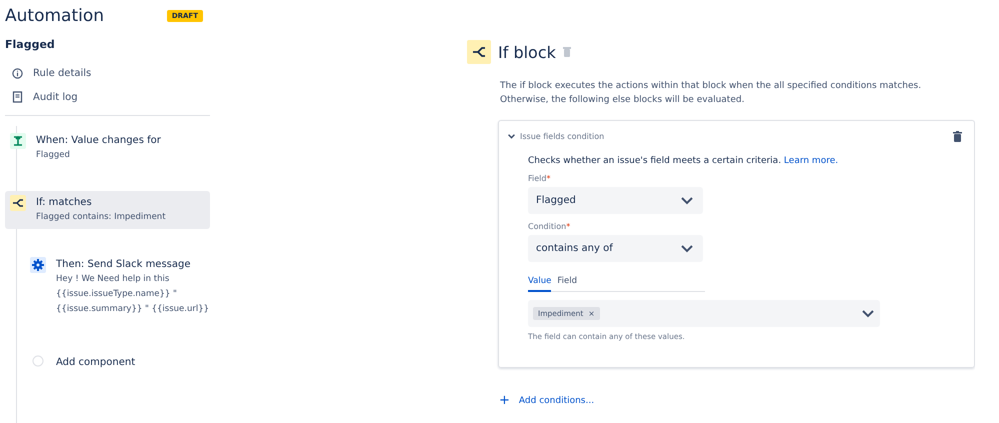  I want to click on step-detail: {{issue.summary}} " {{issue.url}}, so click(133, 309).